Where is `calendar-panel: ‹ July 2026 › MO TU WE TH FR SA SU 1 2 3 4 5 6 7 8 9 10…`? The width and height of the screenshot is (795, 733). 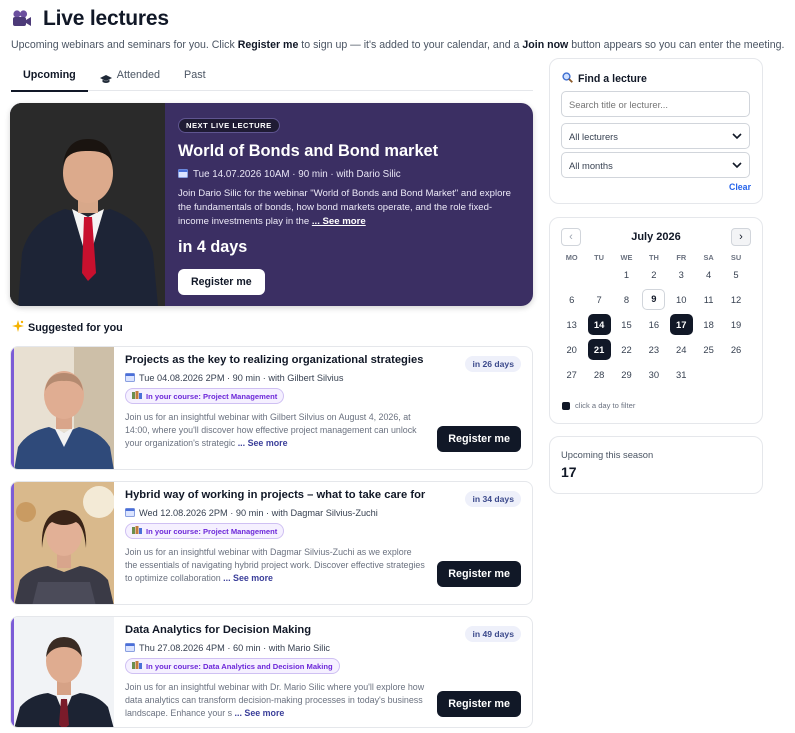
calendar-panel: ‹ July 2026 › MO TU WE TH FR SA SU 1 2 3 4 5 6 7 8 9 10… is located at coordinates (656, 320).